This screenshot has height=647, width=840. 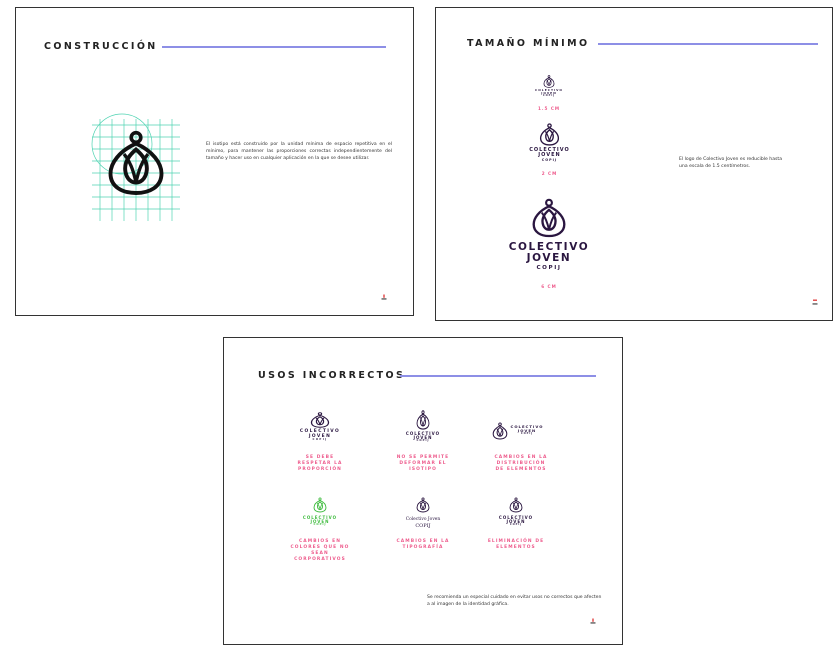 What do you see at coordinates (320, 521) in the screenshot?
I see `logo-wordmark-green: COLECTIVO JOVEN COPIJ` at bounding box center [320, 521].